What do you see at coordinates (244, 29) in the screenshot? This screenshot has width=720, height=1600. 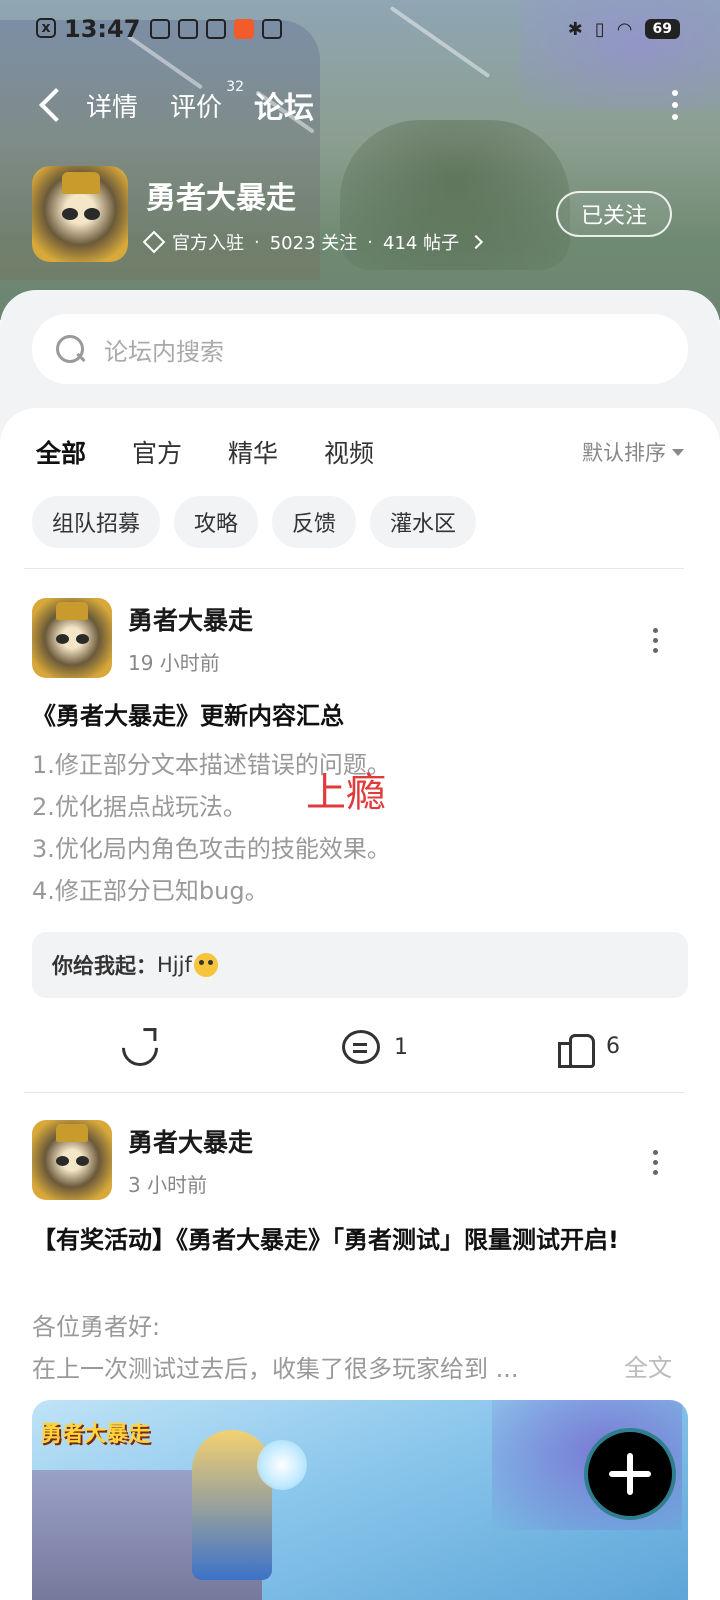 I see `shopping-notification-icon` at bounding box center [244, 29].